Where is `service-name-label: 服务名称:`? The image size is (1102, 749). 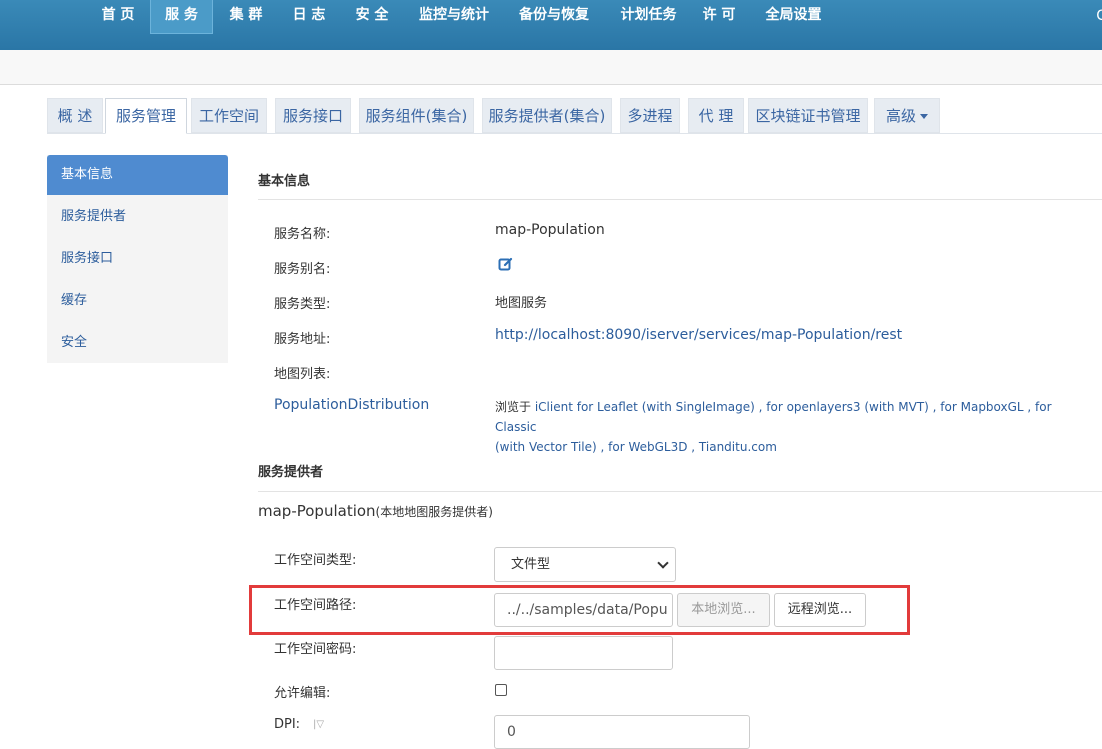 service-name-label: 服务名称: is located at coordinates (302, 234).